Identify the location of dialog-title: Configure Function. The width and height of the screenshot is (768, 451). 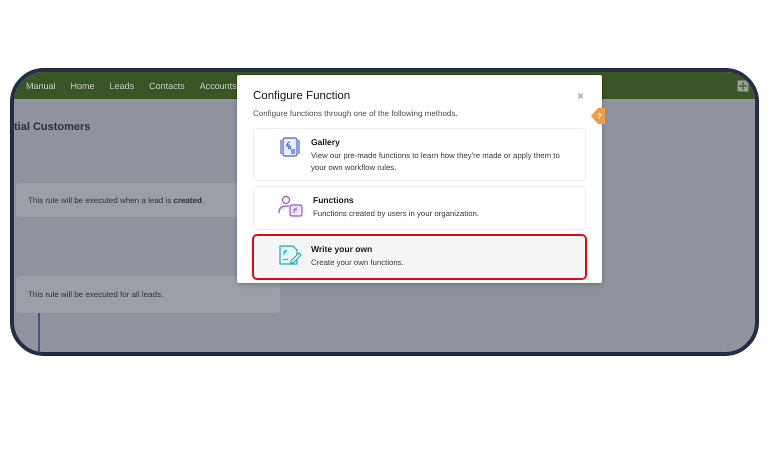
(301, 96).